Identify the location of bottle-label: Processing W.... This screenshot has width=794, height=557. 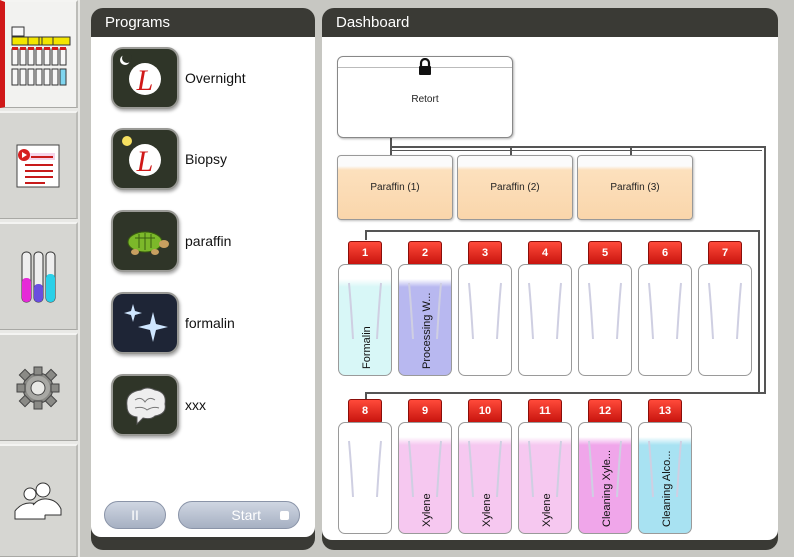
(427, 330).